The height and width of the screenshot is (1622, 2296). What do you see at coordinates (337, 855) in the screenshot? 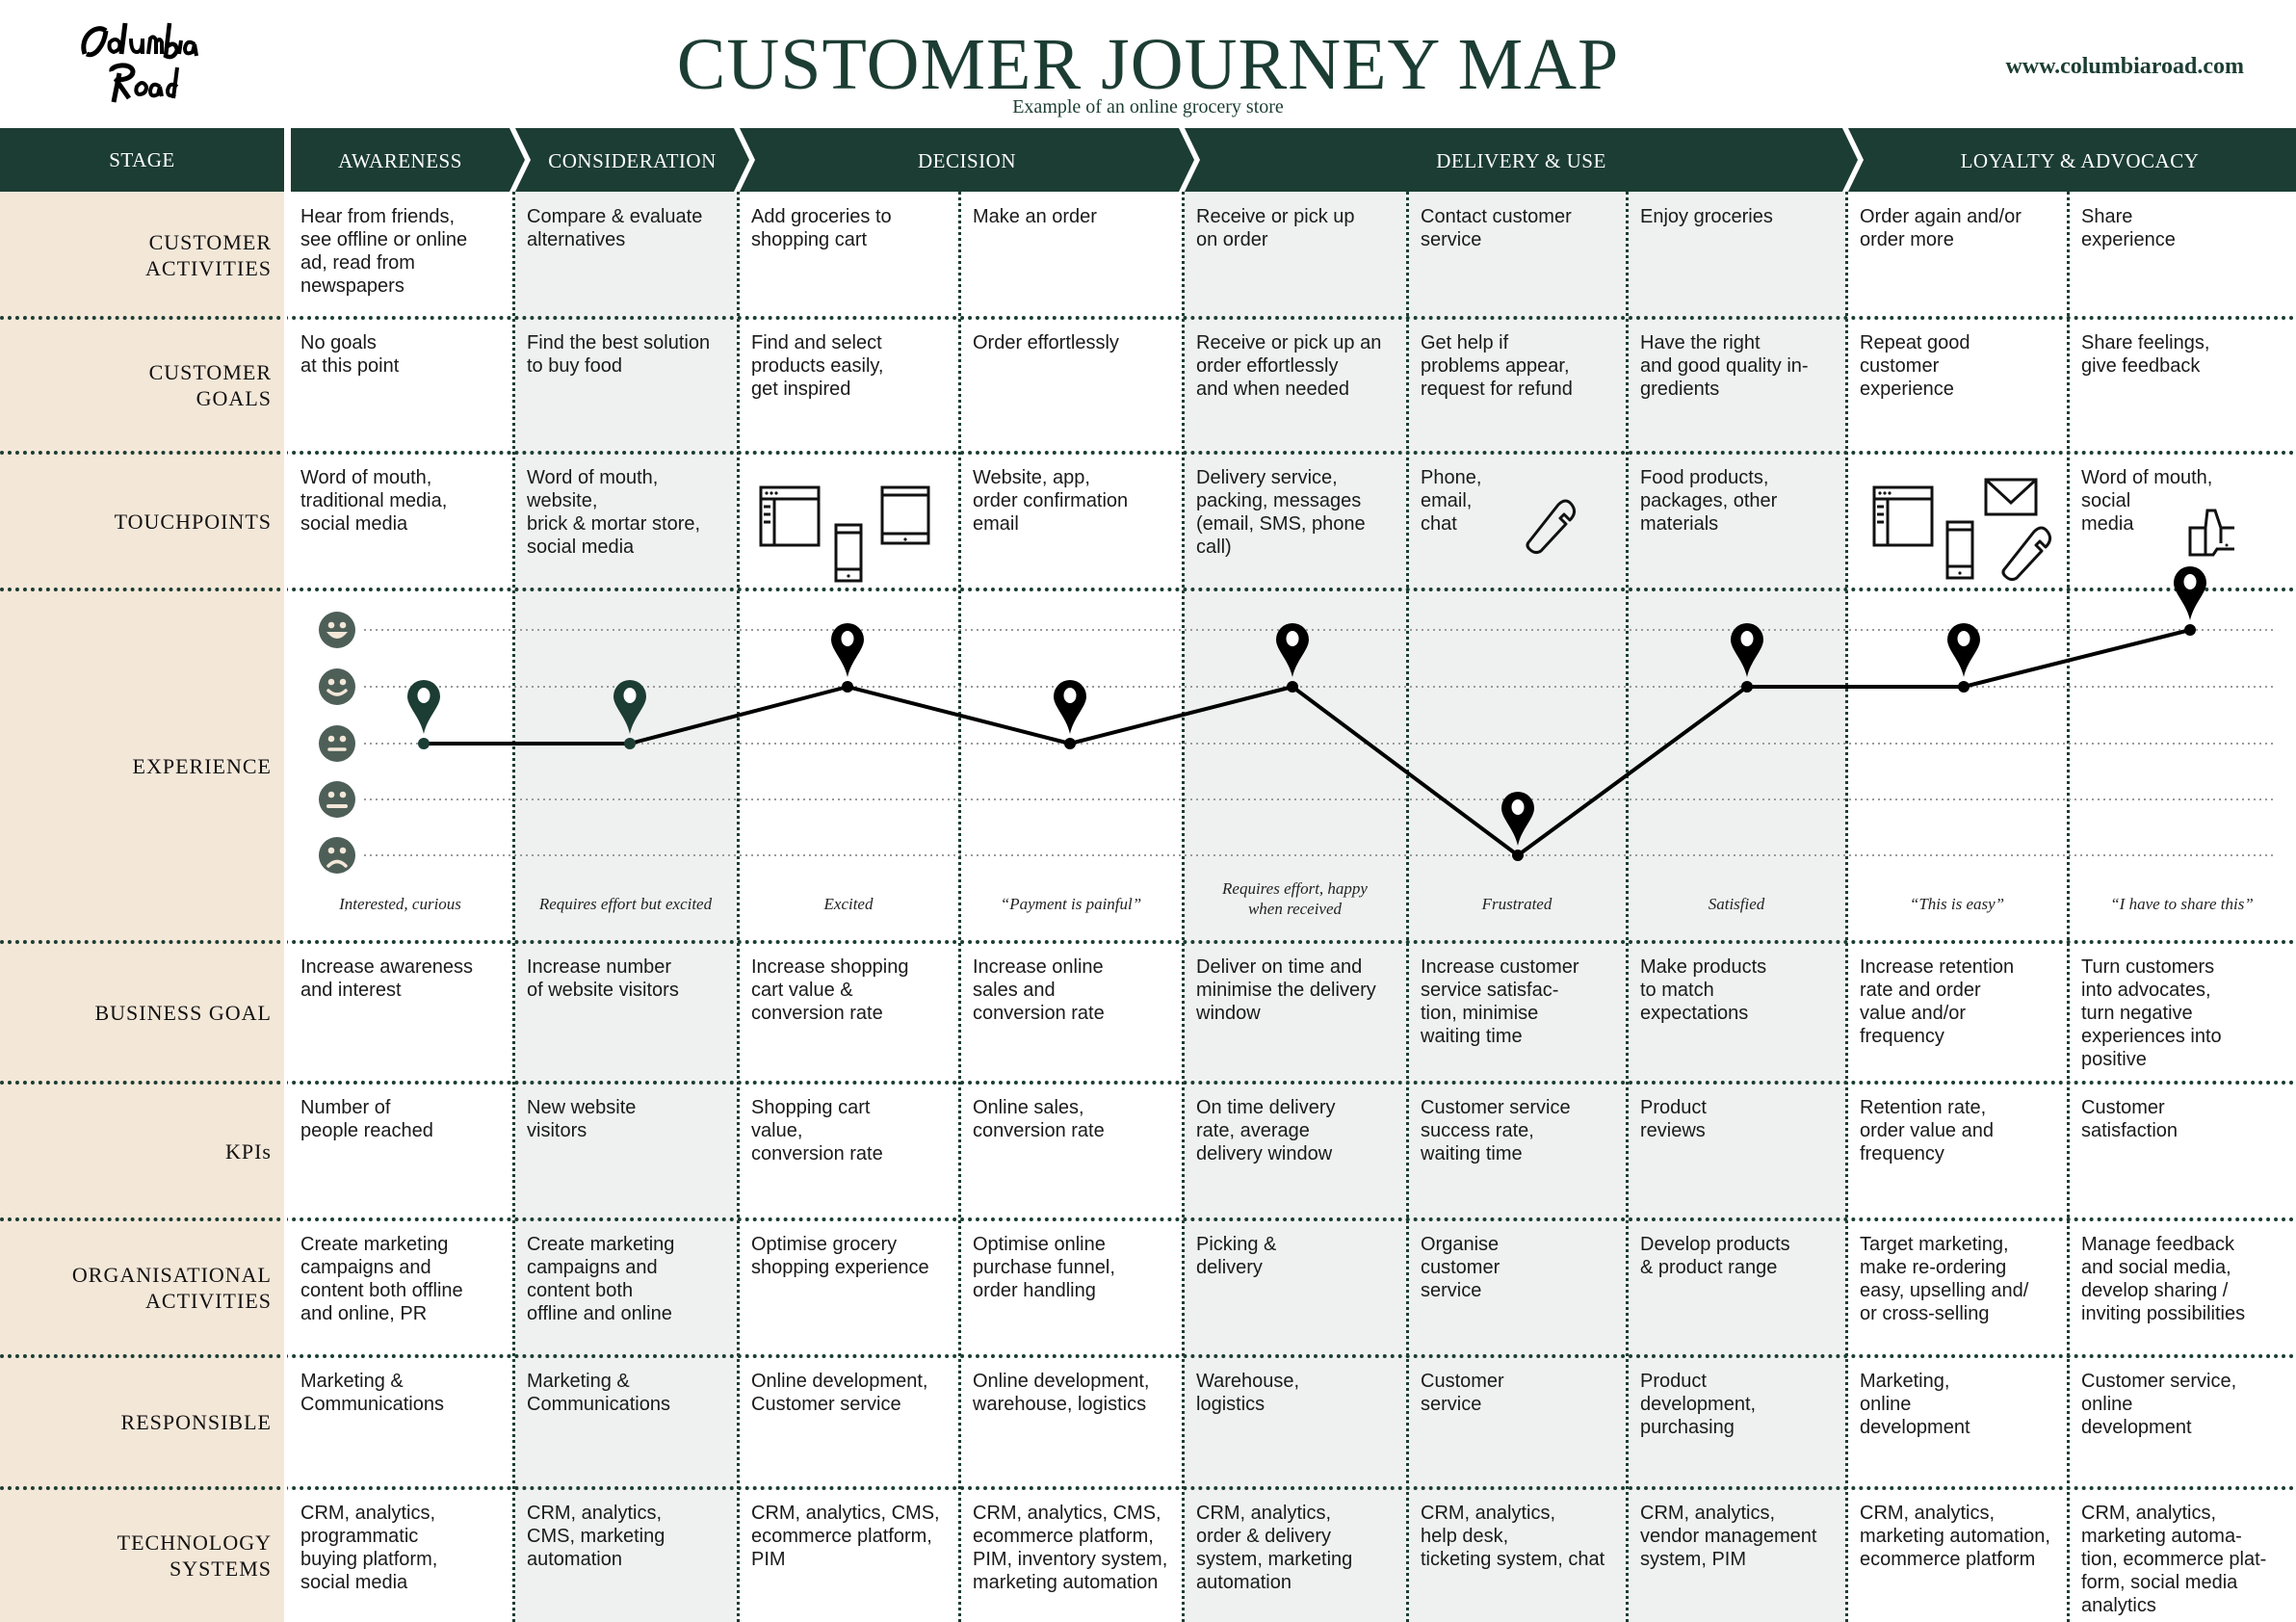
I see `sad-face-icon` at bounding box center [337, 855].